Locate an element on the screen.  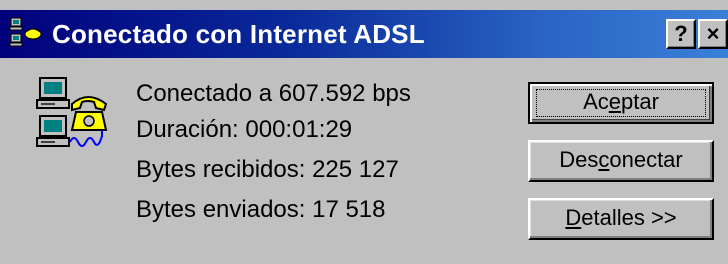
accept-button: Aceptar is located at coordinates (621, 103).